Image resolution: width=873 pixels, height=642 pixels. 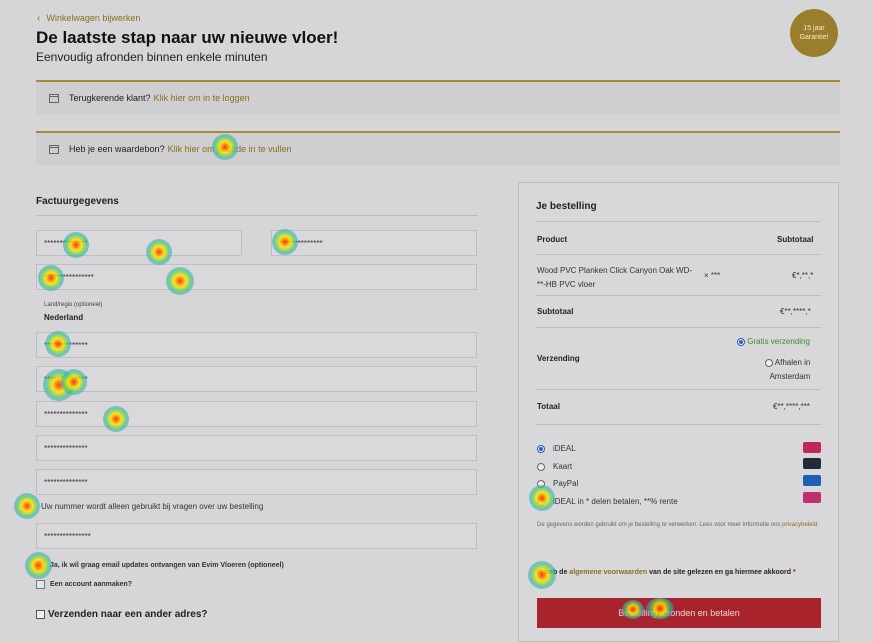 I want to click on total-label: Totaal, so click(x=548, y=406).